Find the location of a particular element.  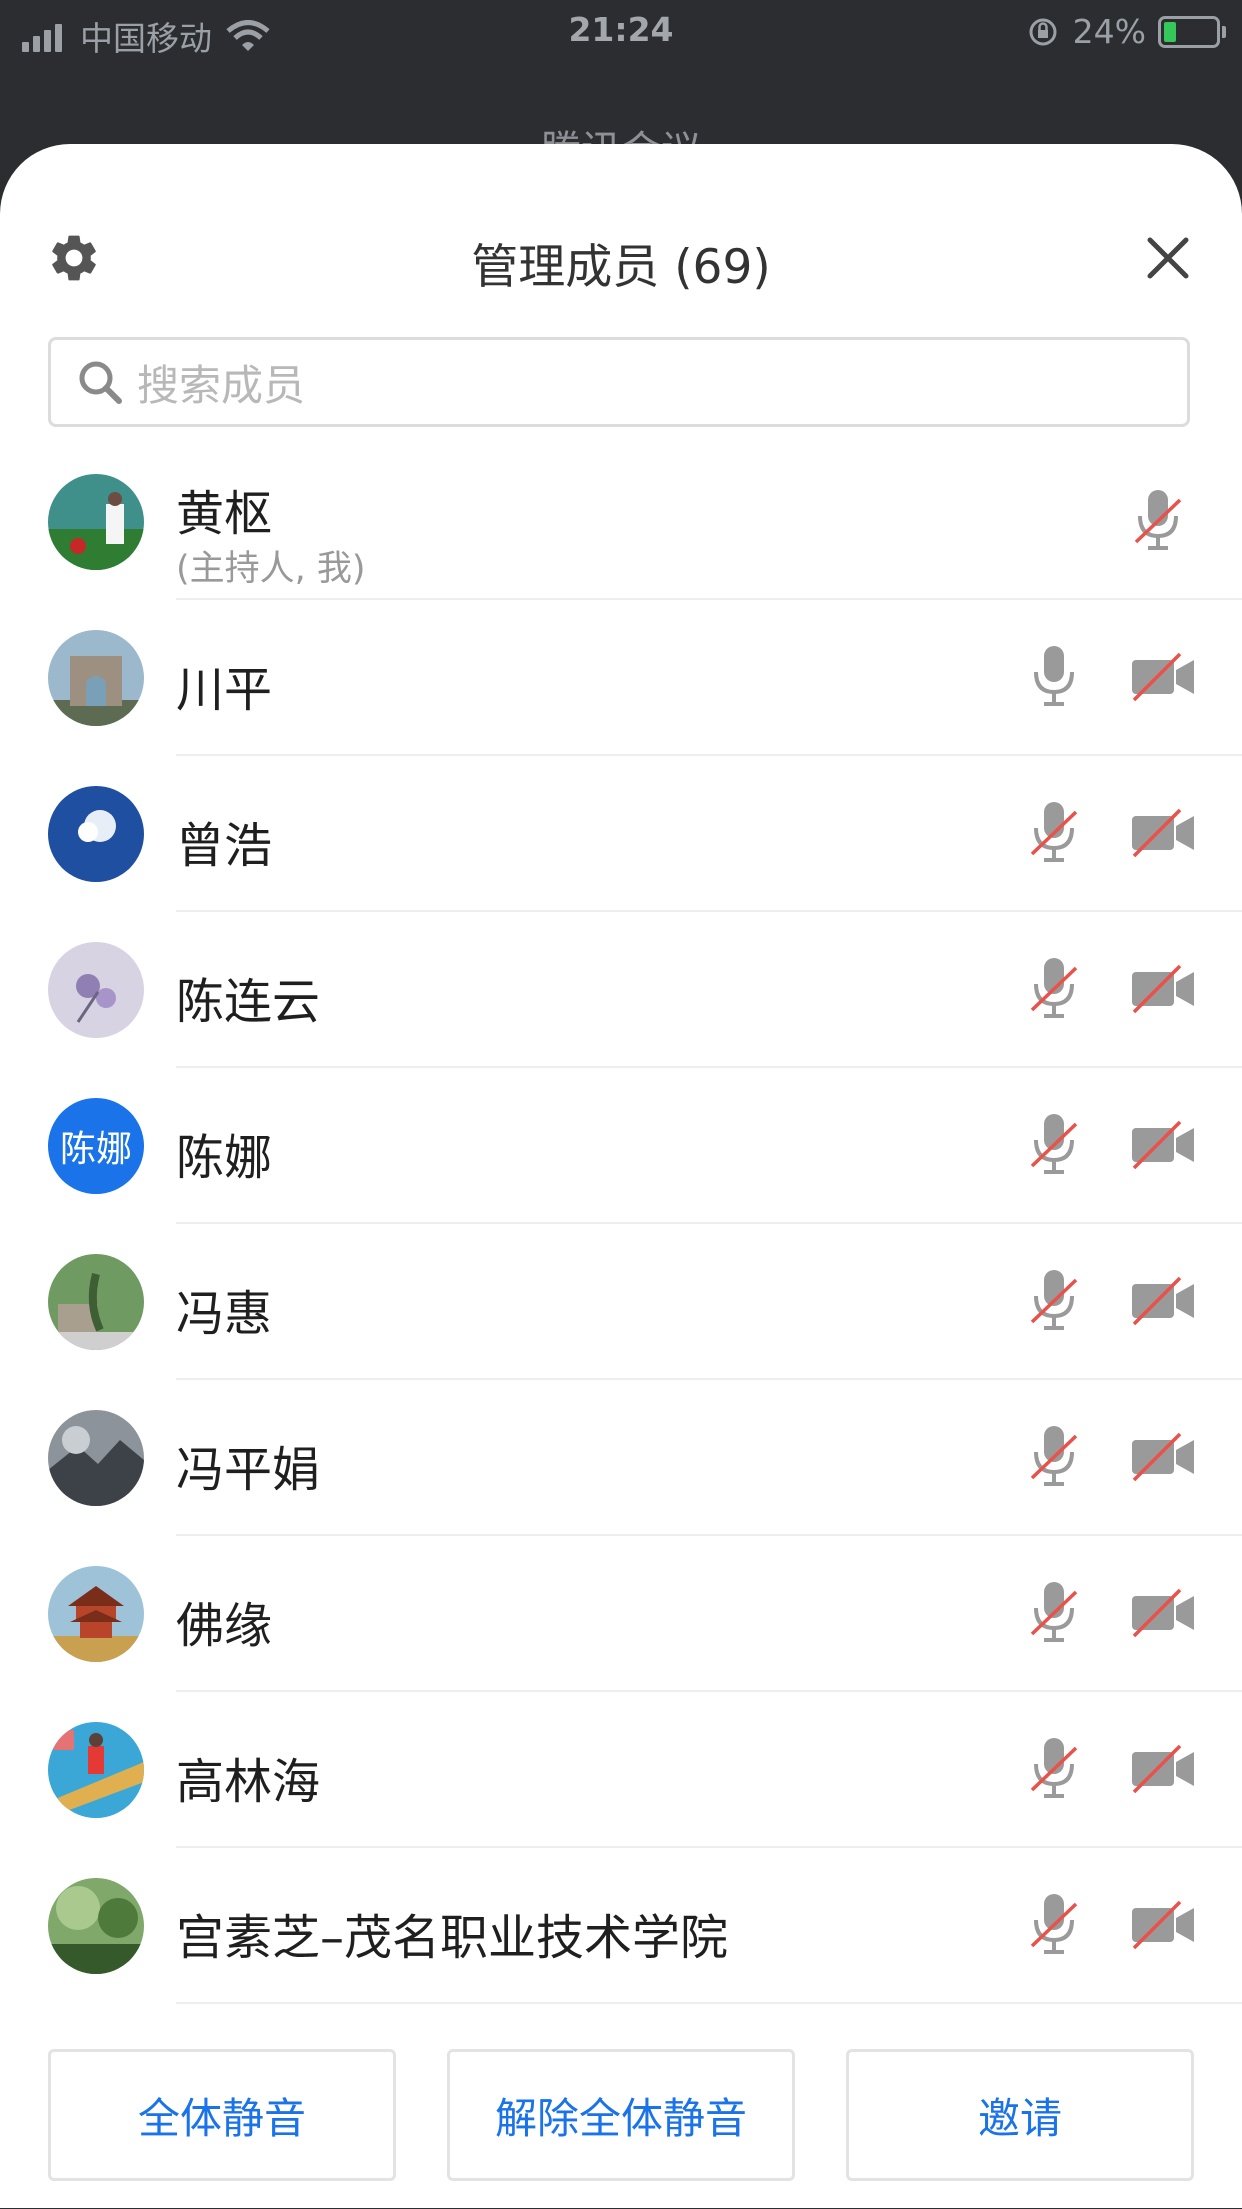

sheet-title: 管理成员 (69) is located at coordinates (621, 267).